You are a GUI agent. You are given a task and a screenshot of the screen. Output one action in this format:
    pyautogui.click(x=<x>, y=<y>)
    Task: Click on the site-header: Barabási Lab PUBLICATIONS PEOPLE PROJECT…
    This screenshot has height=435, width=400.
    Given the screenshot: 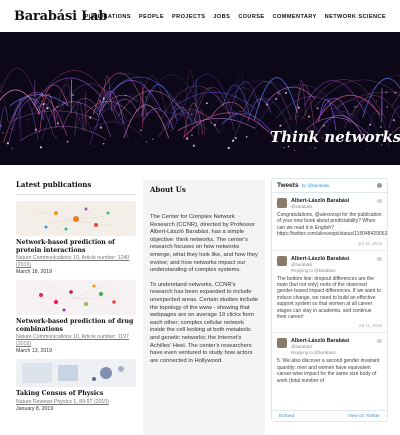 What is the action you would take?
    pyautogui.click(x=200, y=17)
    